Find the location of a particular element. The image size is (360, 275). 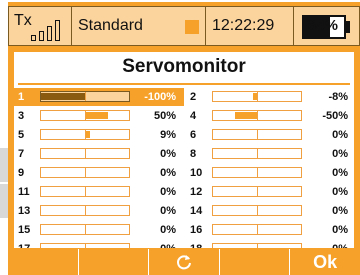

channel-value: -8% is located at coordinates (338, 97).